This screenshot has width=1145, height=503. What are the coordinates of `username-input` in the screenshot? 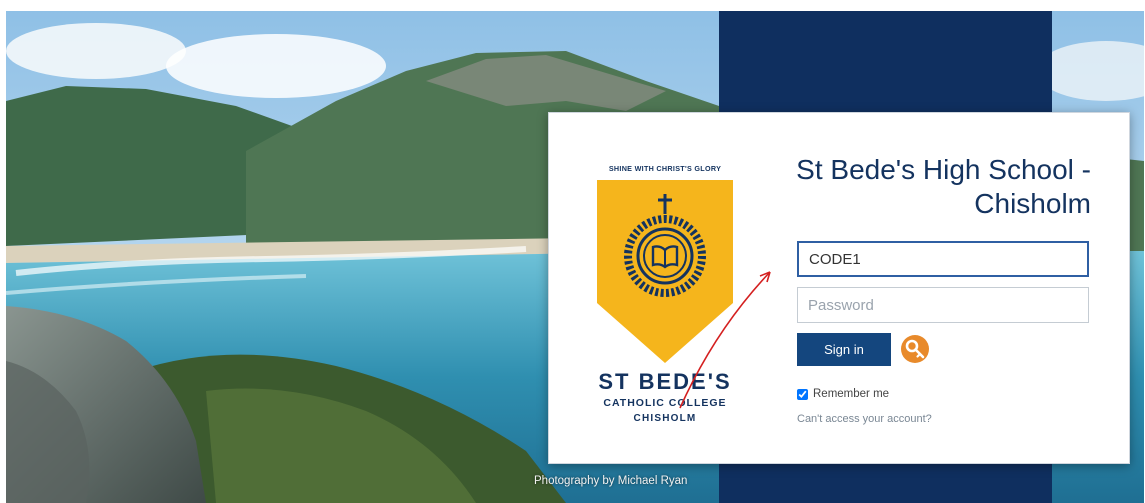 It's located at (943, 259).